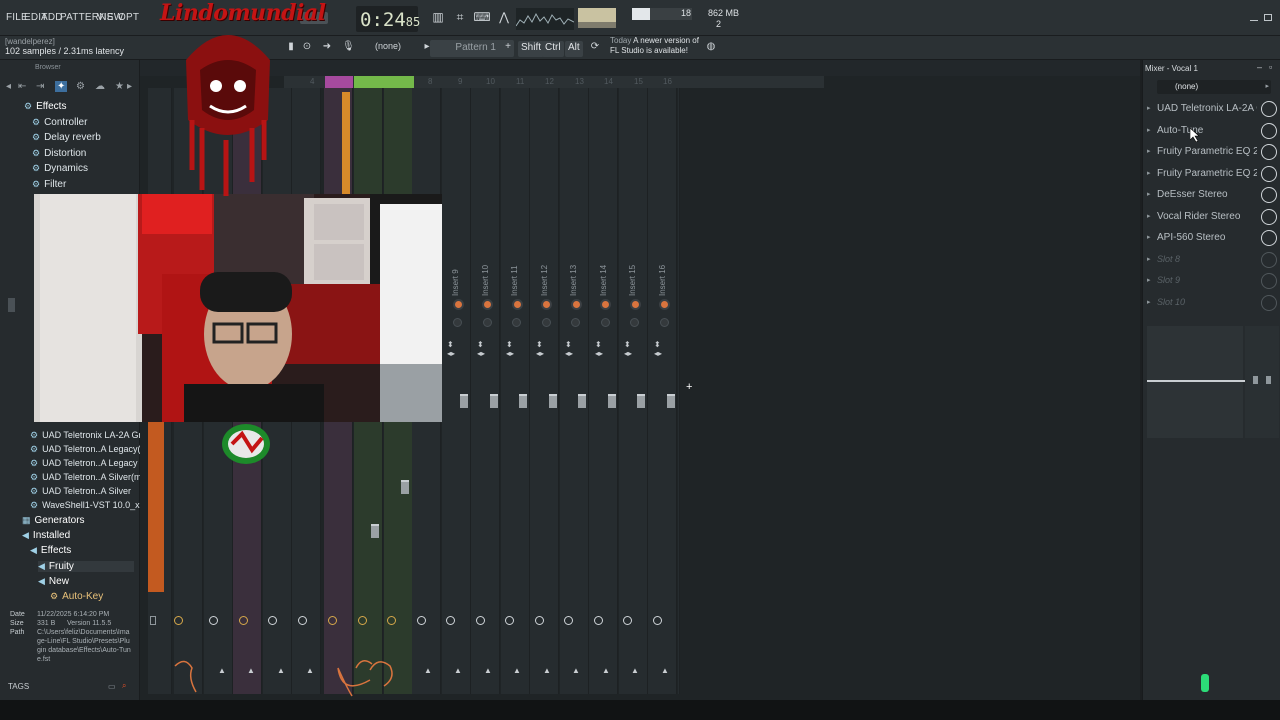 The width and height of the screenshot is (1280, 720). Describe the element at coordinates (90, 505) in the screenshot. I see `plugin-item: ⚙ WaveShell1-VST 10.0_x64` at that location.